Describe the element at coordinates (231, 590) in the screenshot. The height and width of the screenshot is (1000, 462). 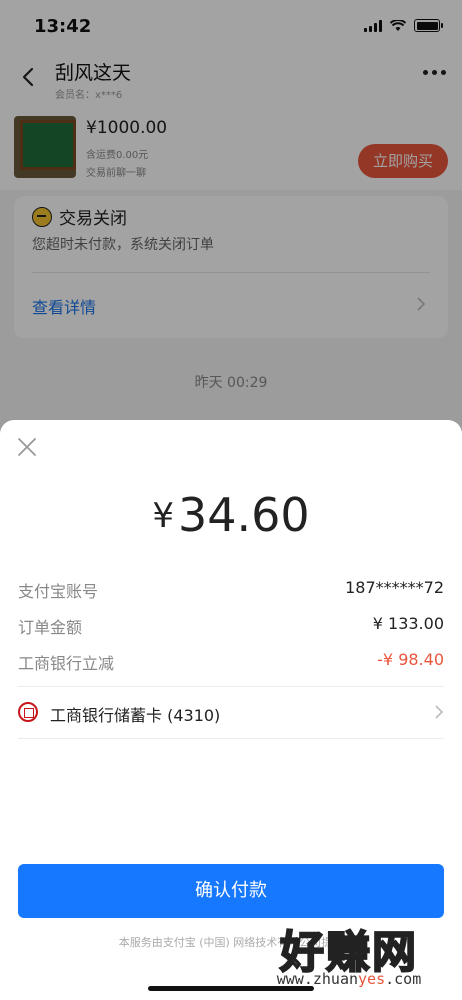
I see `account-row: 支付宝账号 187******72` at that location.